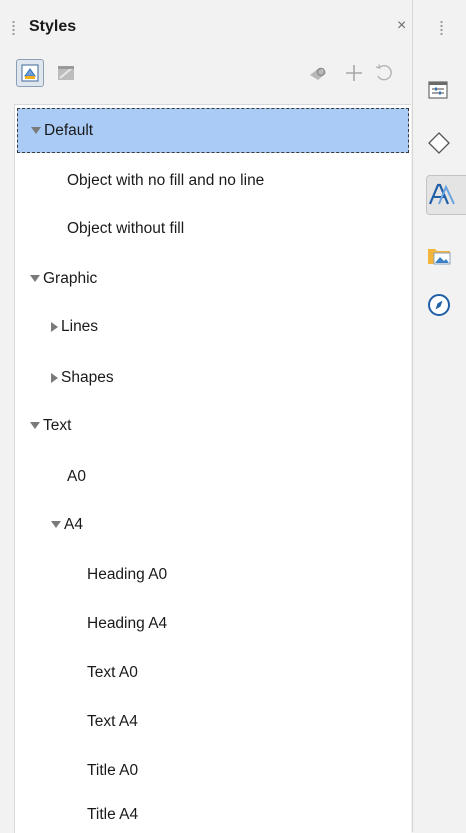  I want to click on gallery-icon, so click(439, 257).